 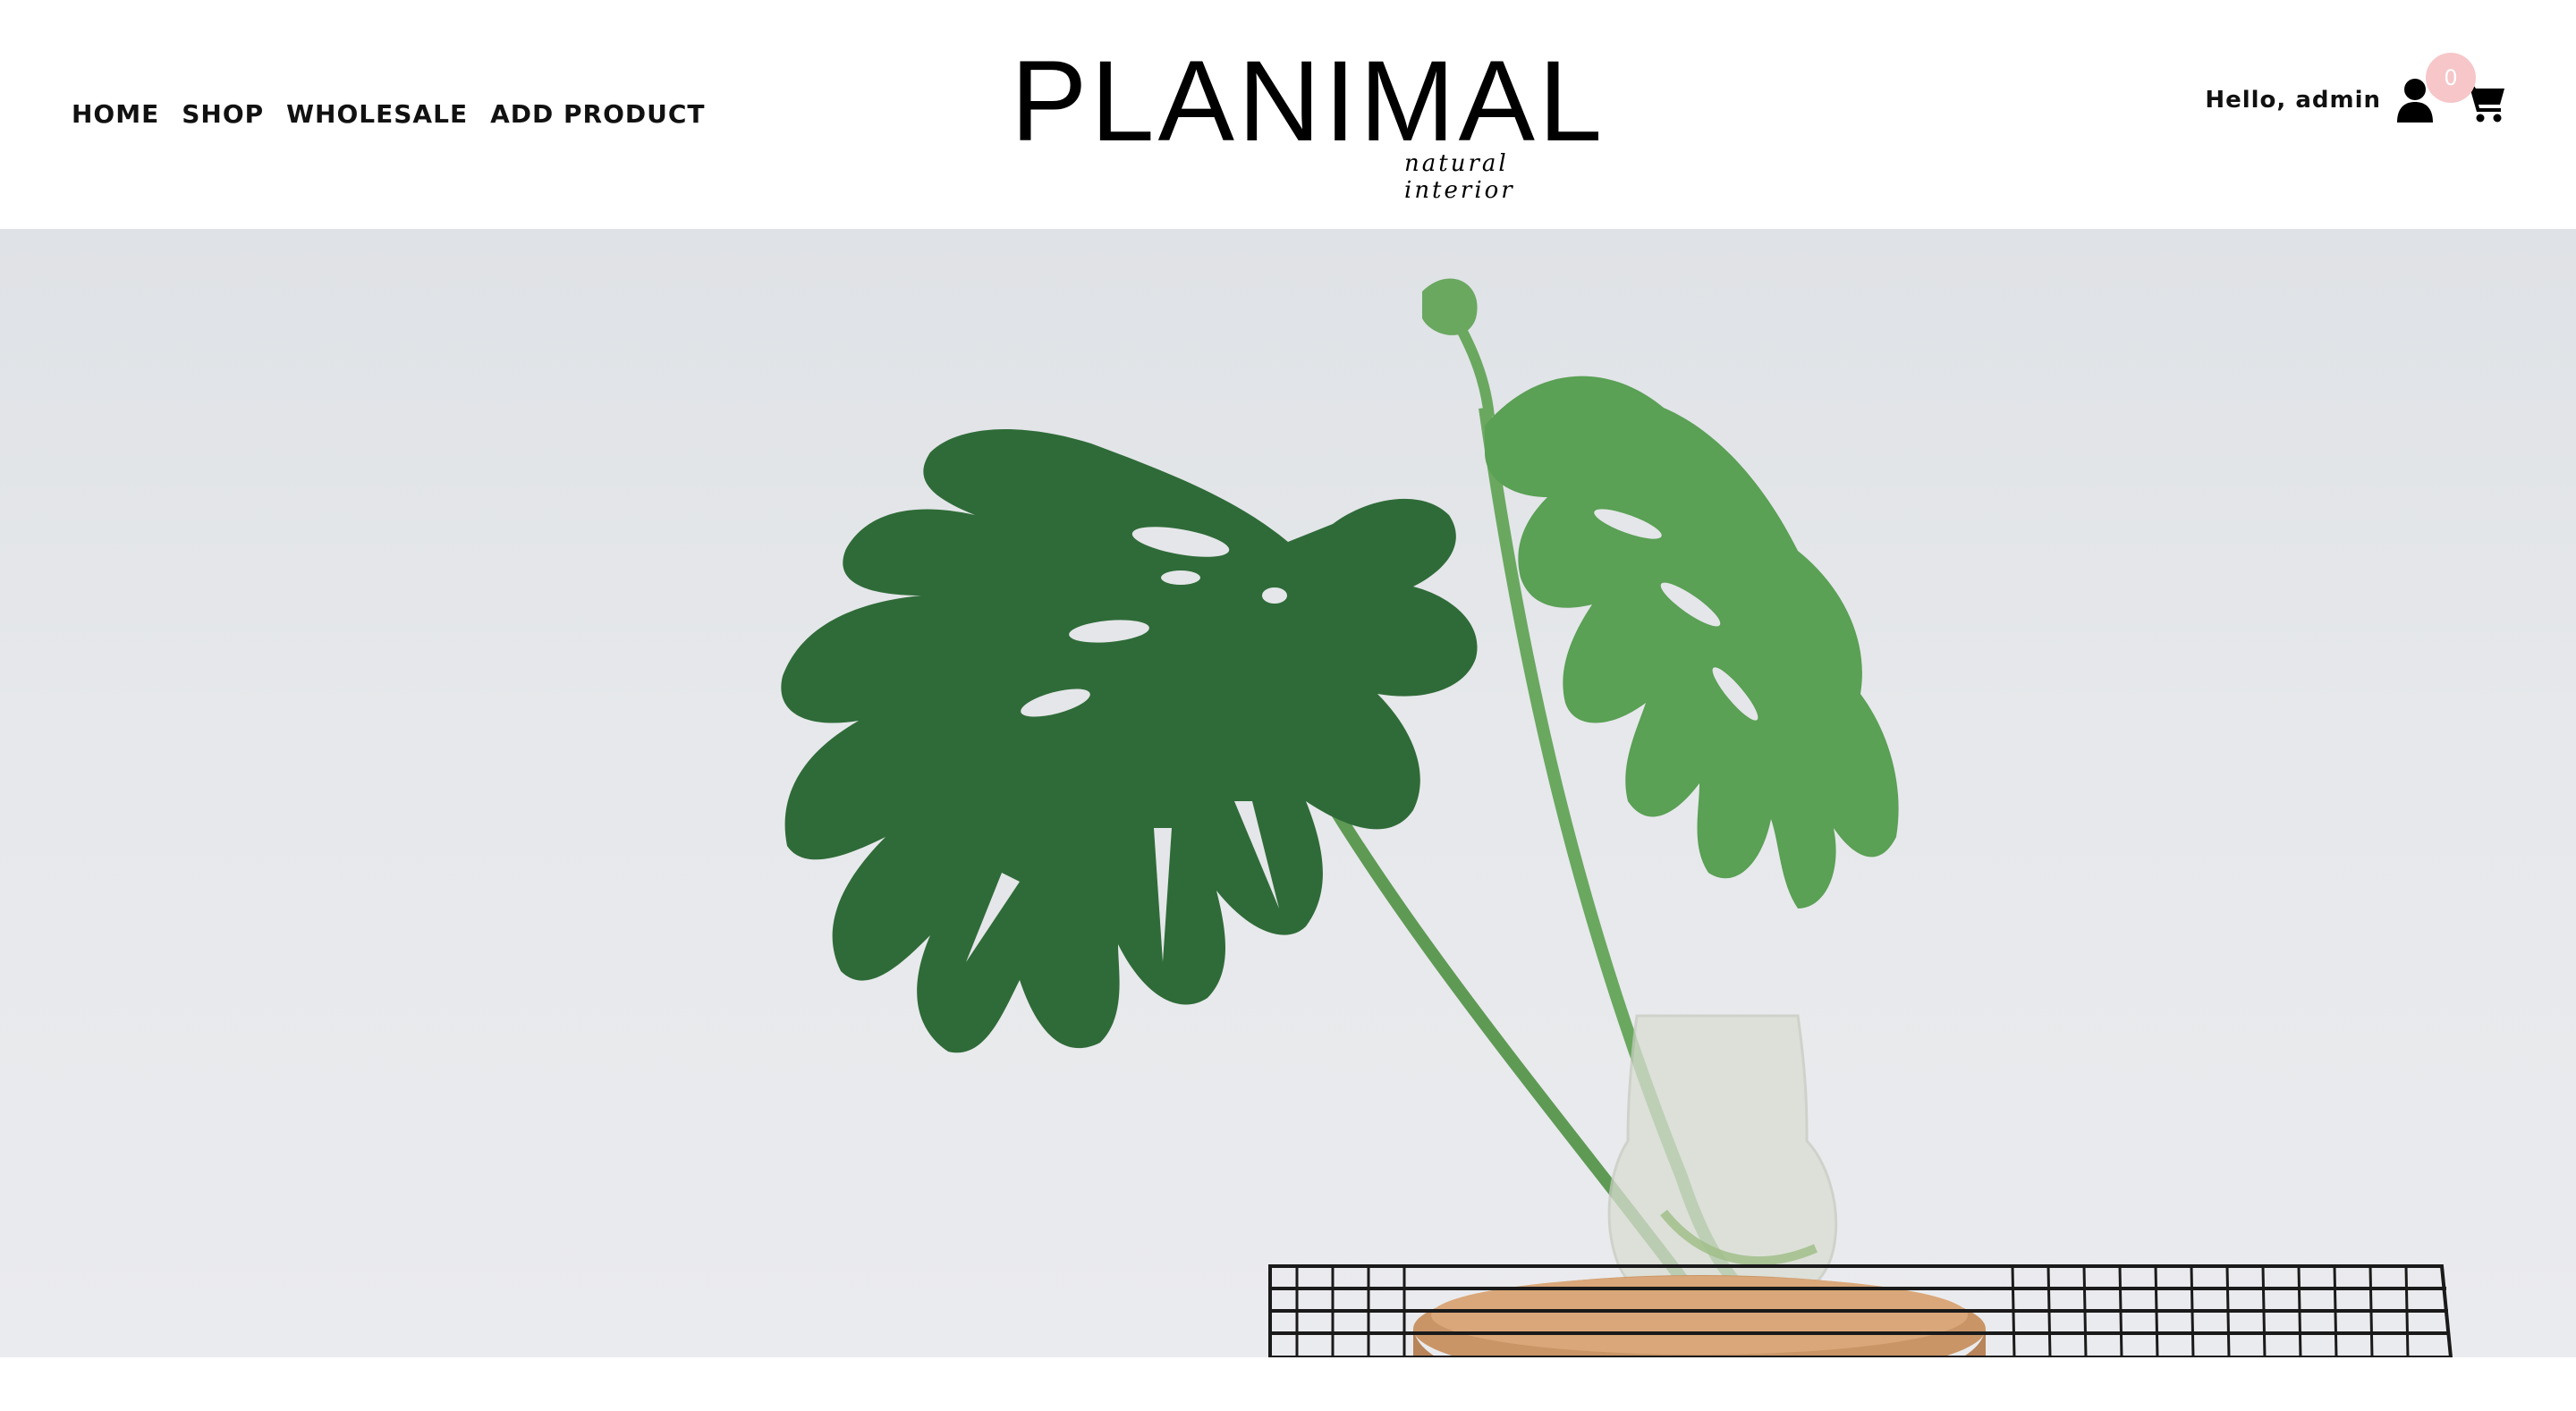 I want to click on cart-count-badge: 0, so click(x=2451, y=78).